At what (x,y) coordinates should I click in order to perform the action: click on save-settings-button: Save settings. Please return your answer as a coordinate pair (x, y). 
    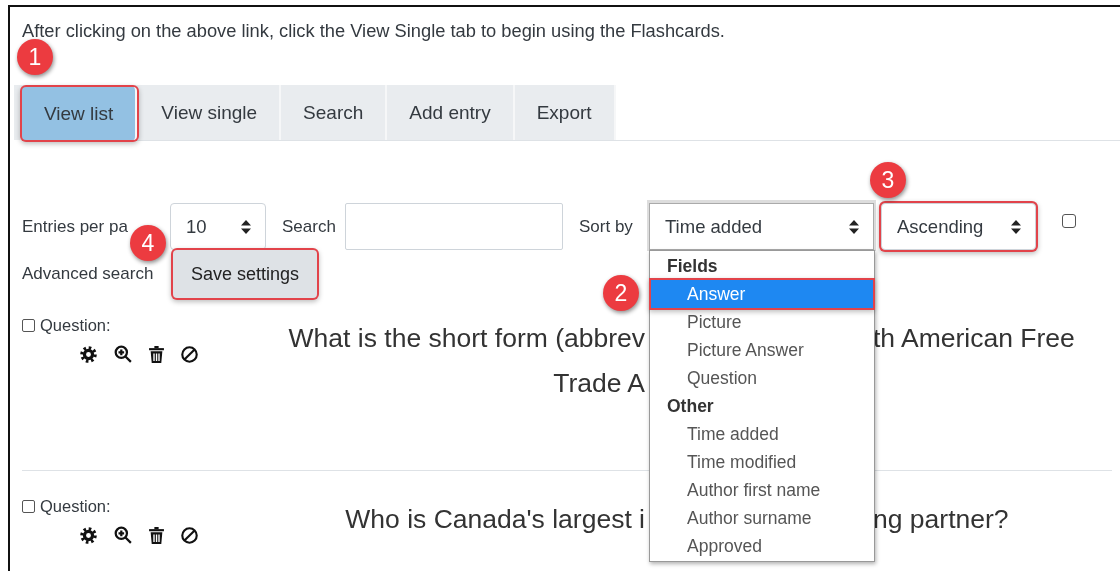
    Looking at the image, I should click on (245, 274).